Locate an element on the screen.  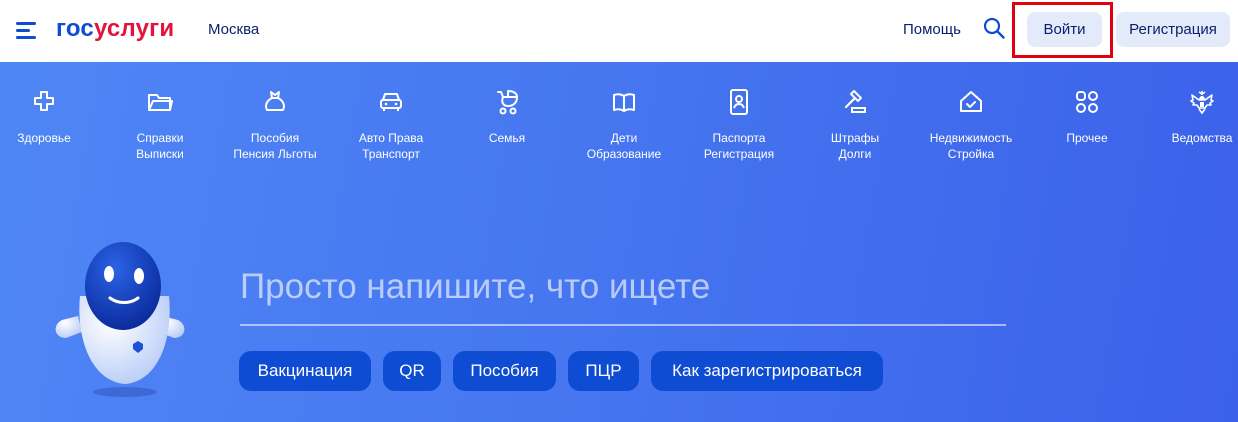
car-icon is located at coordinates (391, 102).